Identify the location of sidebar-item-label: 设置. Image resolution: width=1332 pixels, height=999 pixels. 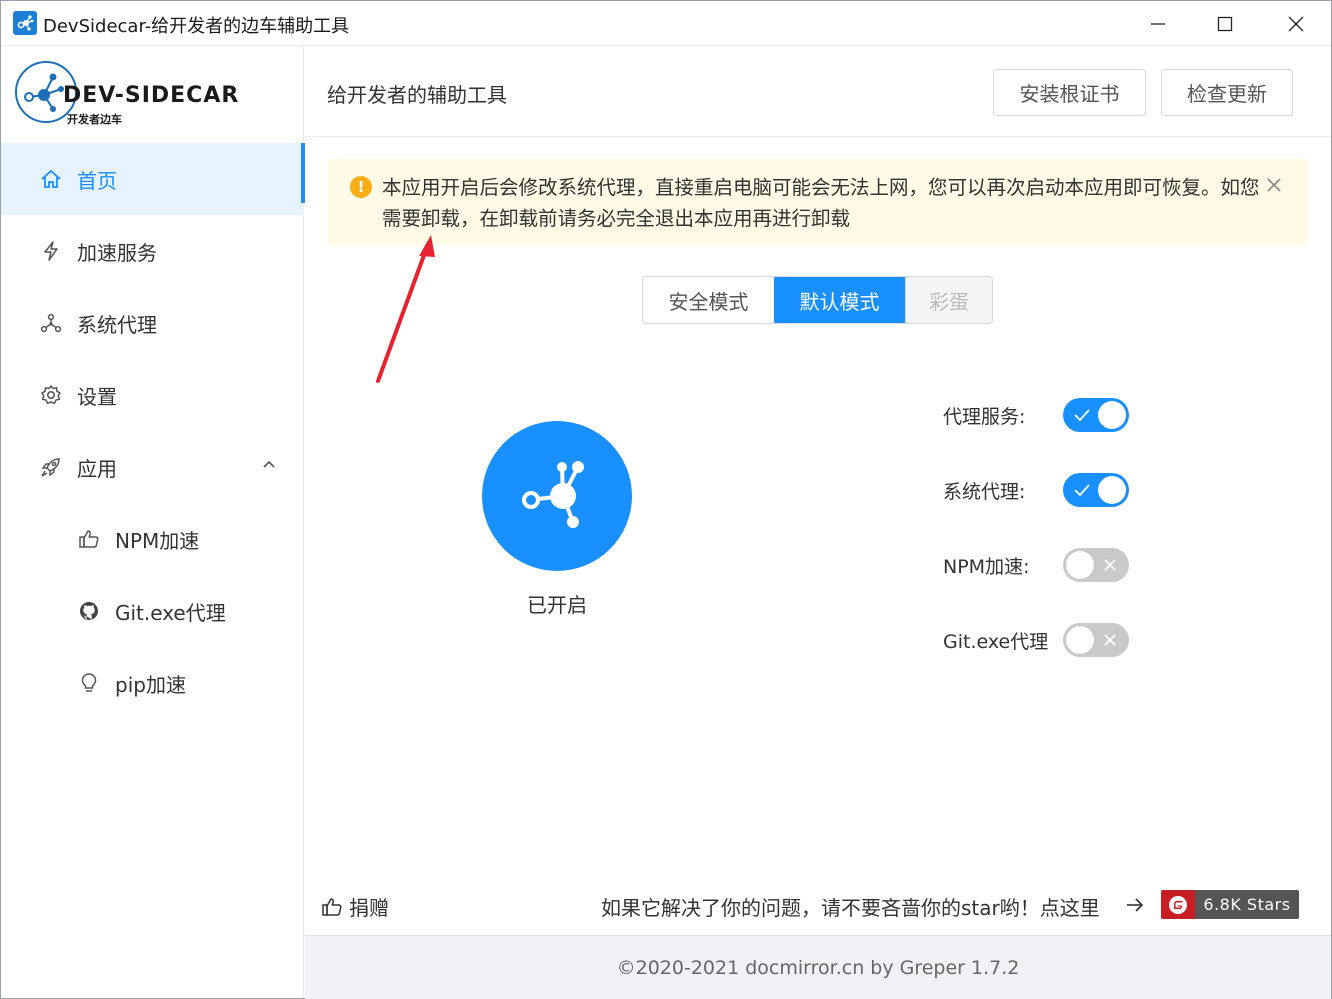
(97, 396).